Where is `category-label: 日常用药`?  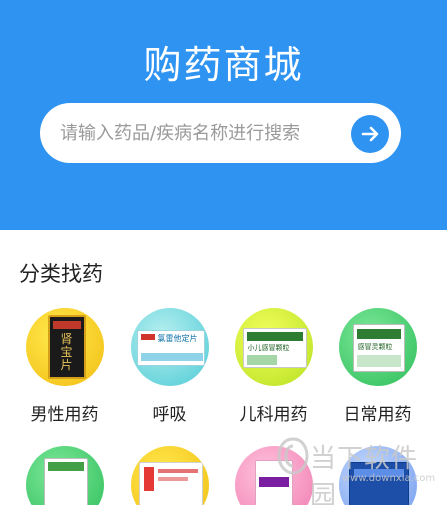
category-label: 日常用药 is located at coordinates (377, 415).